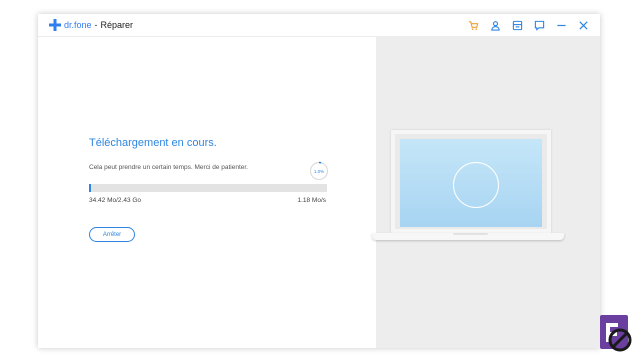 Image resolution: width=640 pixels, height=360 pixels. What do you see at coordinates (115, 200) in the screenshot?
I see `downloaded-size: 34.42 Mo/2.43 Go` at bounding box center [115, 200].